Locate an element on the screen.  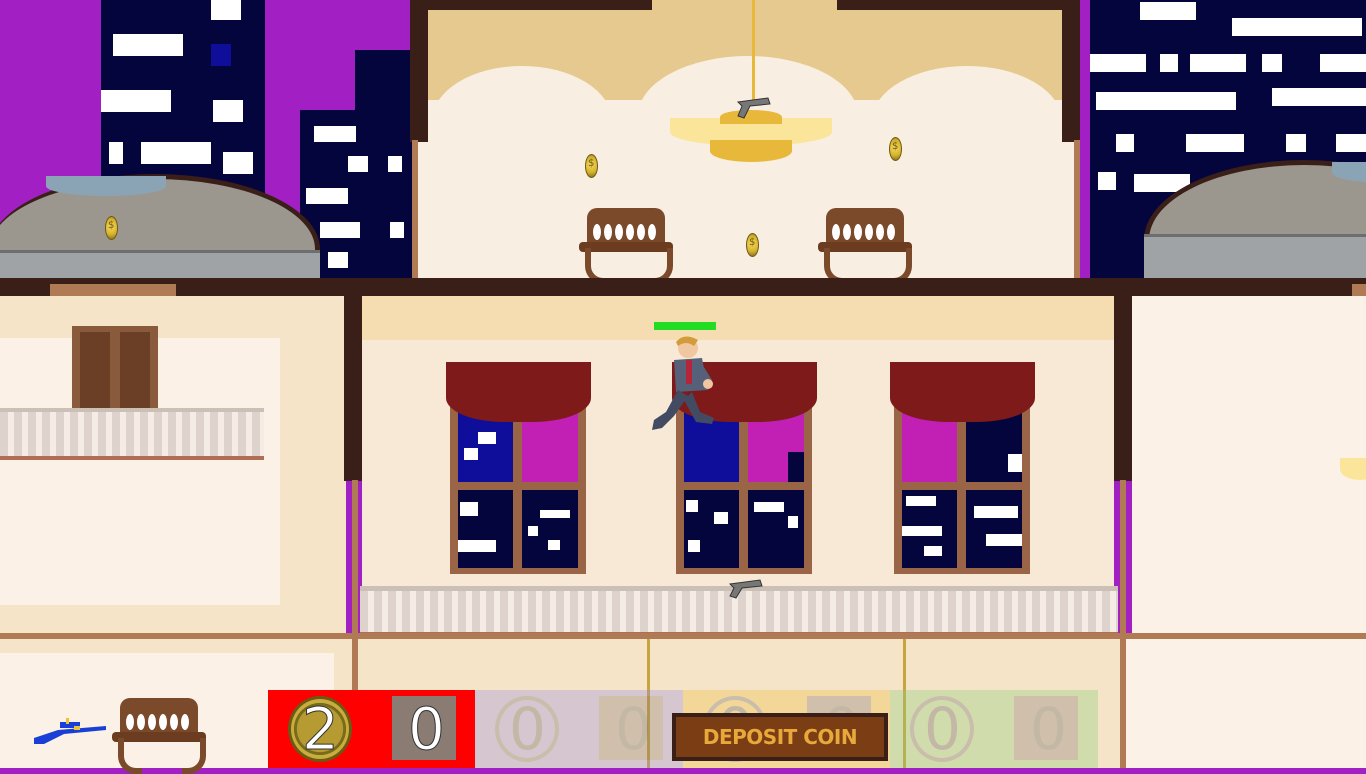
dome-left is located at coordinates (160, 249).